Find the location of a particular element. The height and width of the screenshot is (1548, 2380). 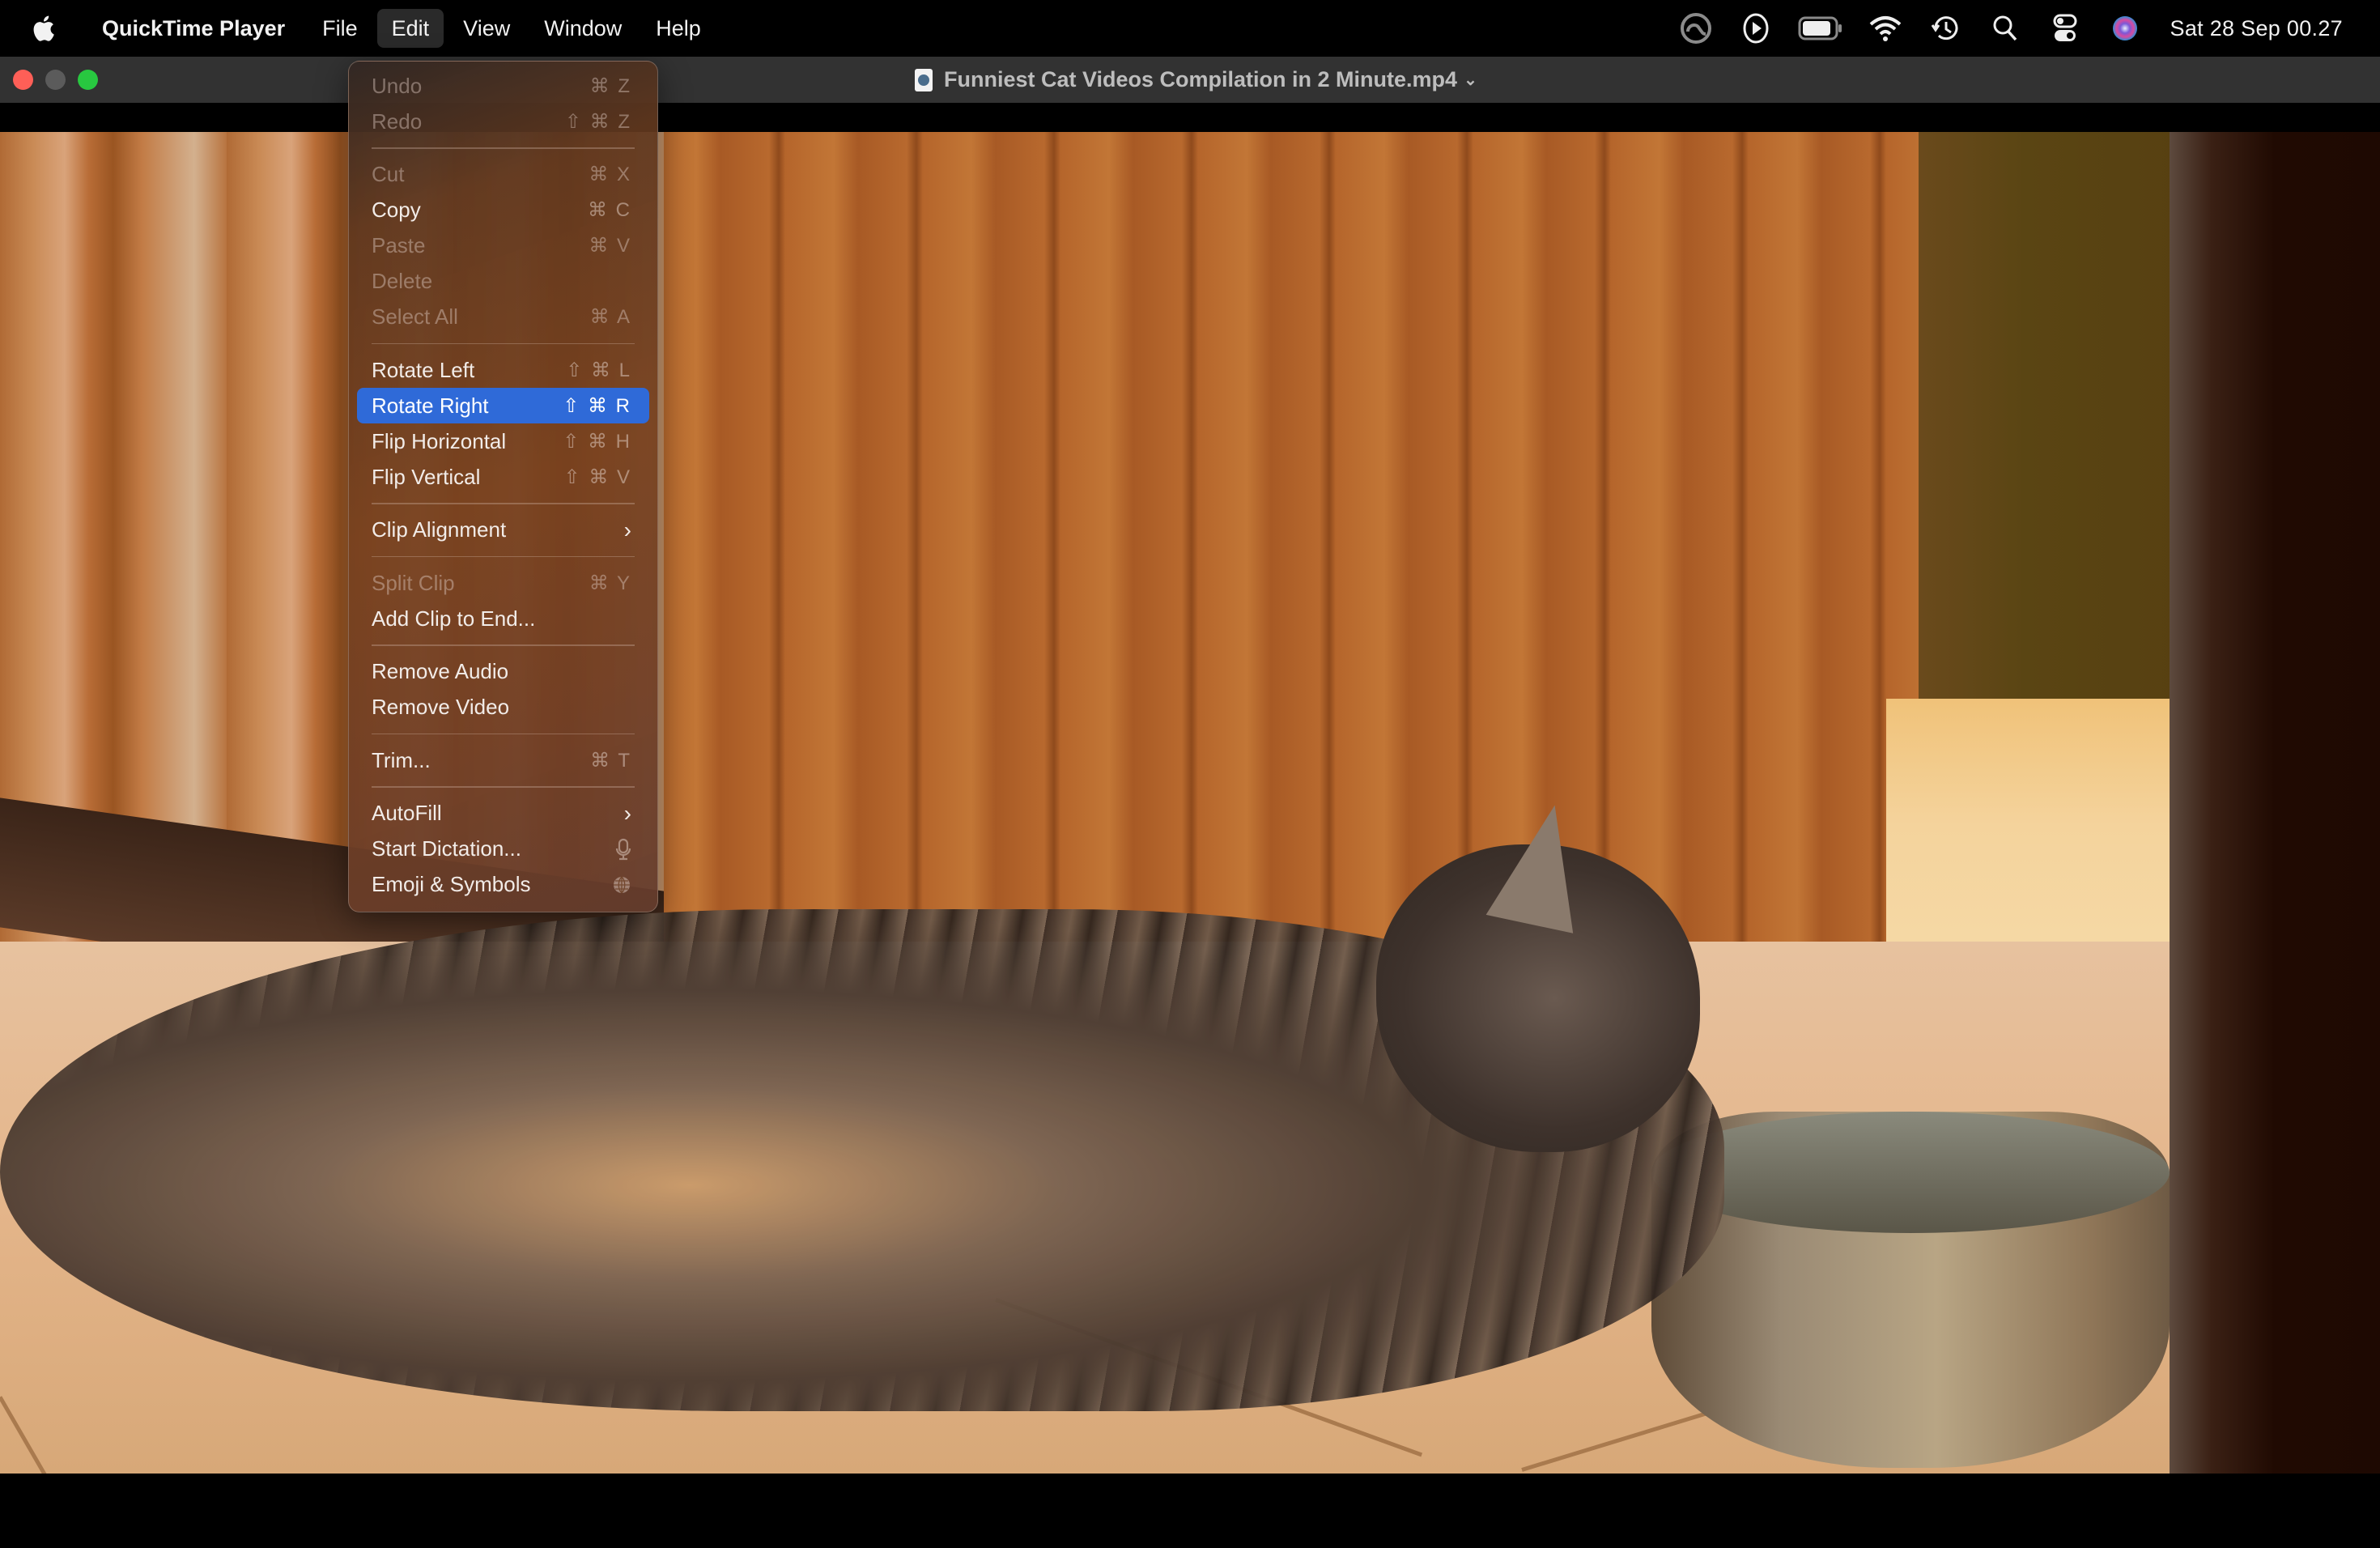

status-area: Sat 28 Sep 00.27 is located at coordinates (2029, 29).